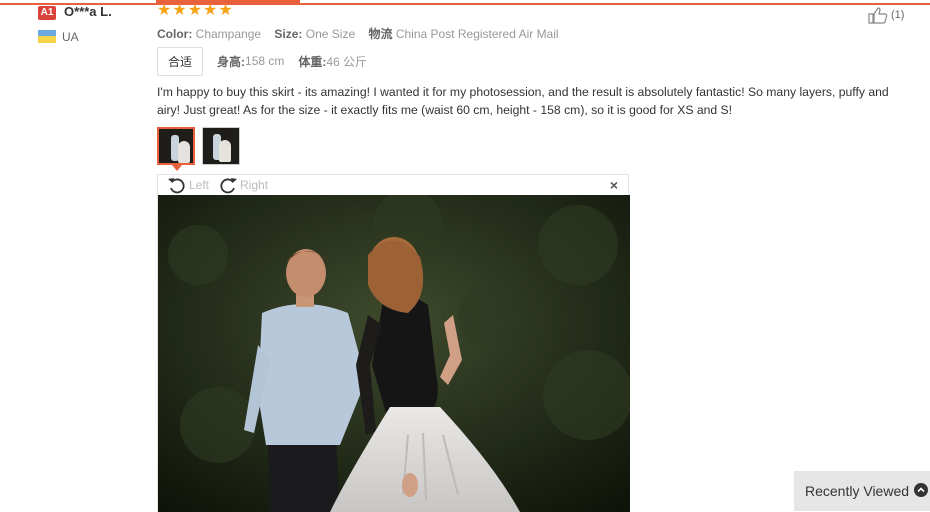 This screenshot has width=930, height=512. Describe the element at coordinates (898, 15) in the screenshot. I see `helpful-count: (1)` at that location.